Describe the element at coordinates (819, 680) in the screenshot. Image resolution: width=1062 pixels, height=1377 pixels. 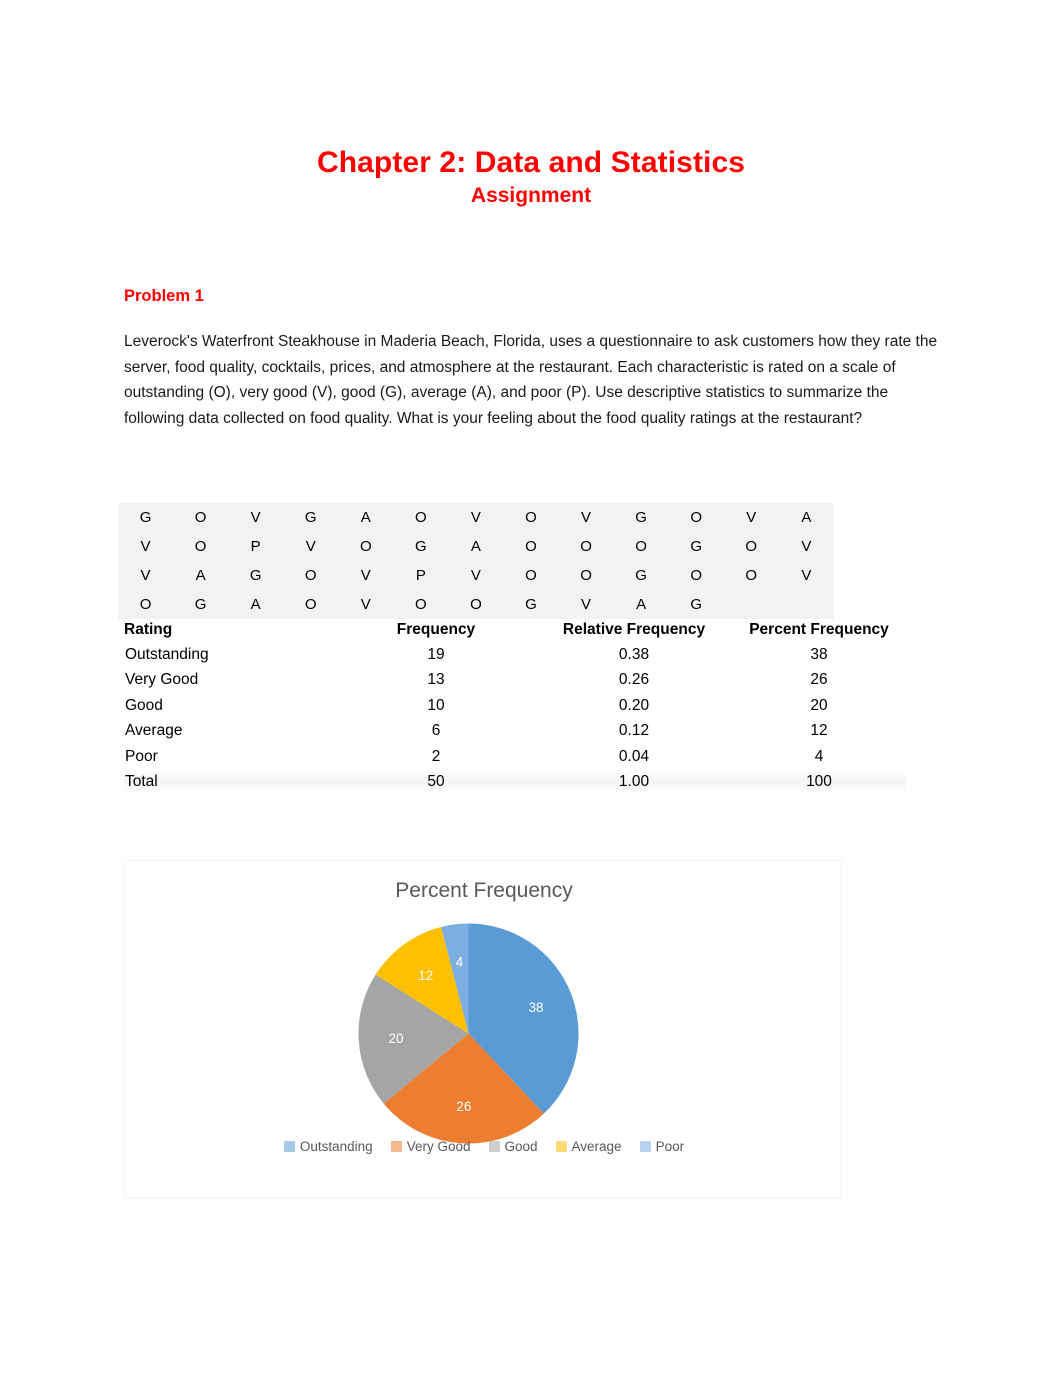
I see `cell-percent-frequency: 26` at that location.